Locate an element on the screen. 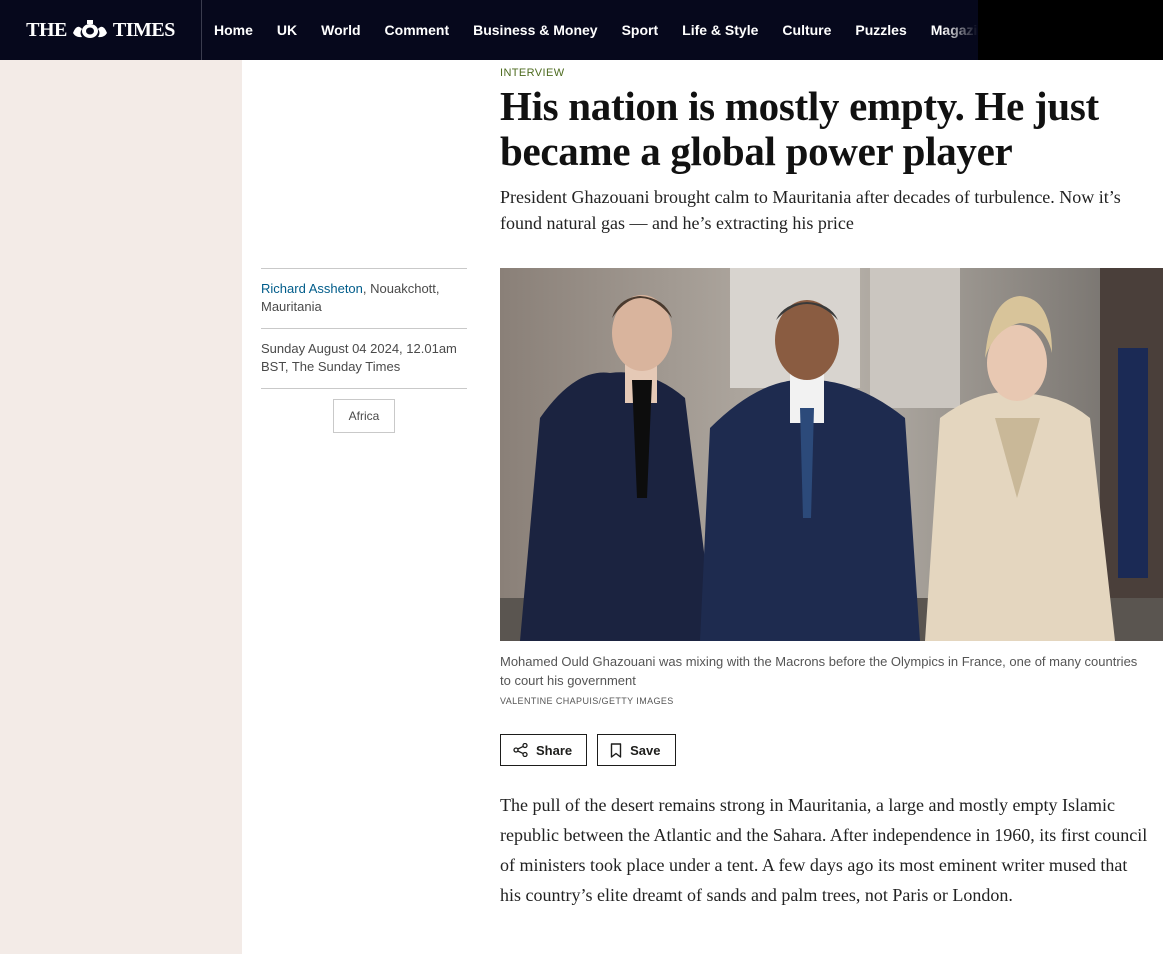 The image size is (1163, 954). save-button: Save is located at coordinates (636, 750).